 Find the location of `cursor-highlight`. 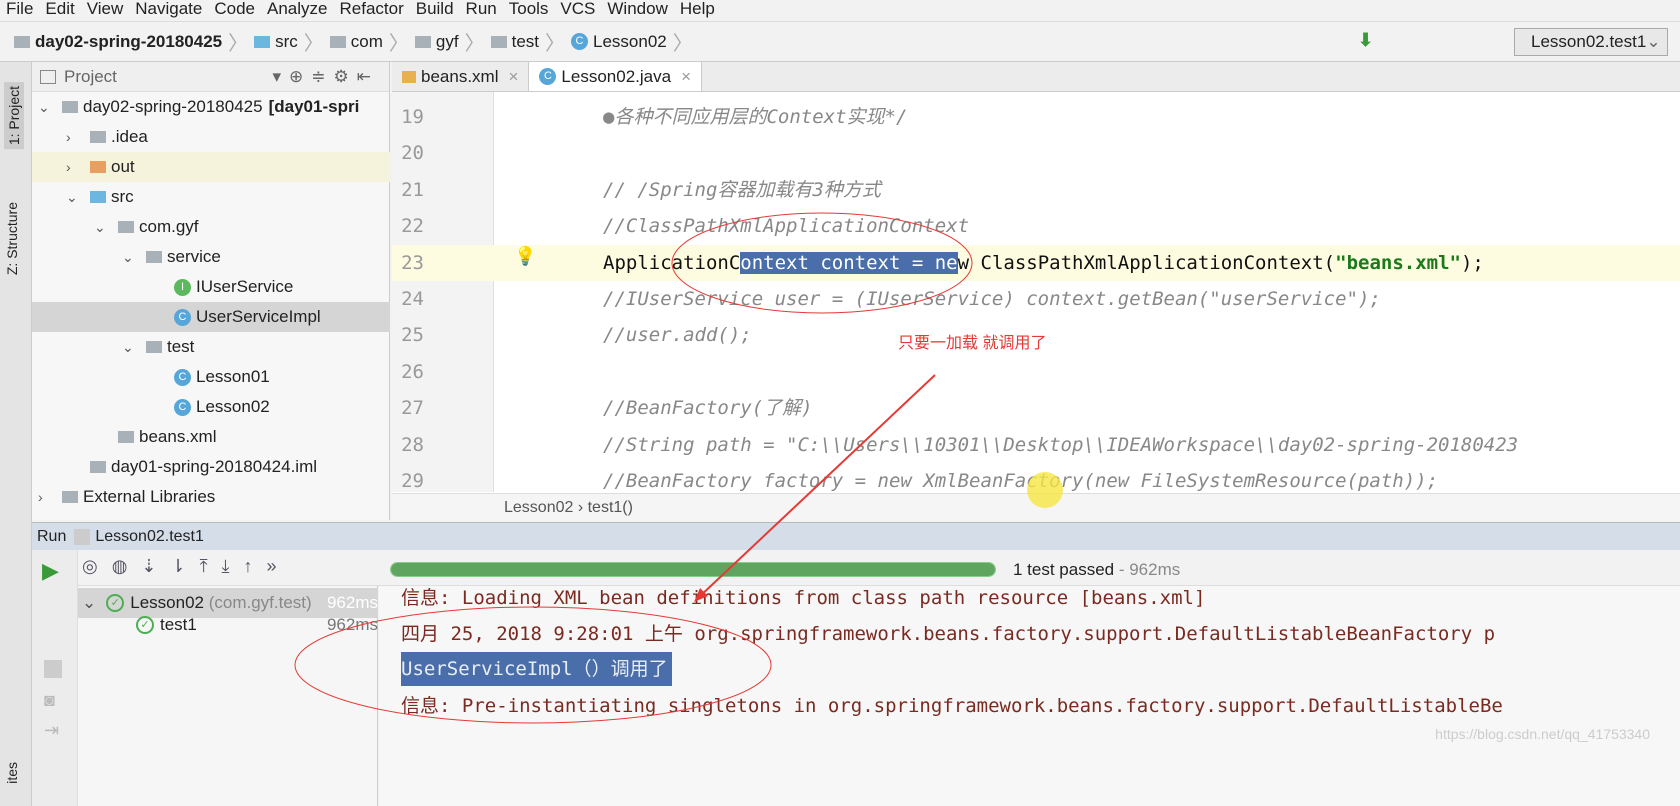

cursor-highlight is located at coordinates (1045, 490).